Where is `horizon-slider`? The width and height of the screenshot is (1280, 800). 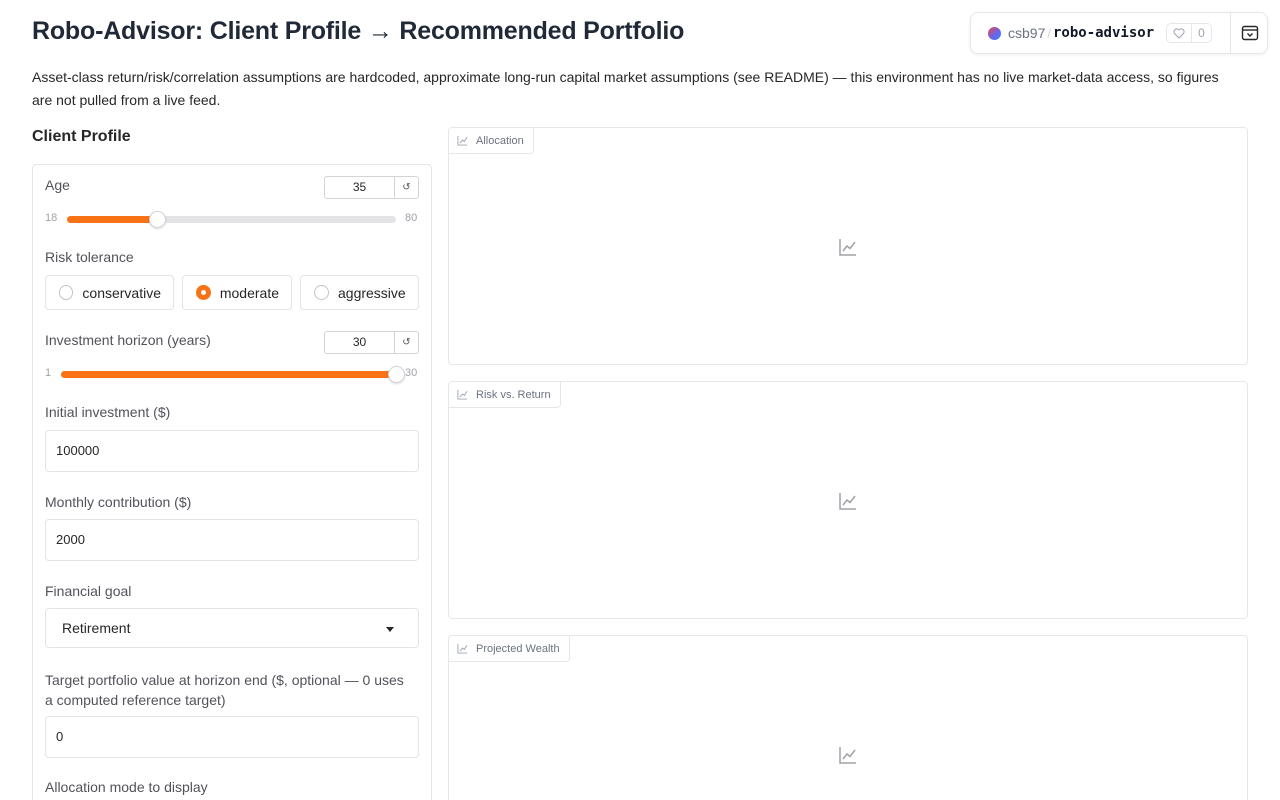
horizon-slider is located at coordinates (233, 374).